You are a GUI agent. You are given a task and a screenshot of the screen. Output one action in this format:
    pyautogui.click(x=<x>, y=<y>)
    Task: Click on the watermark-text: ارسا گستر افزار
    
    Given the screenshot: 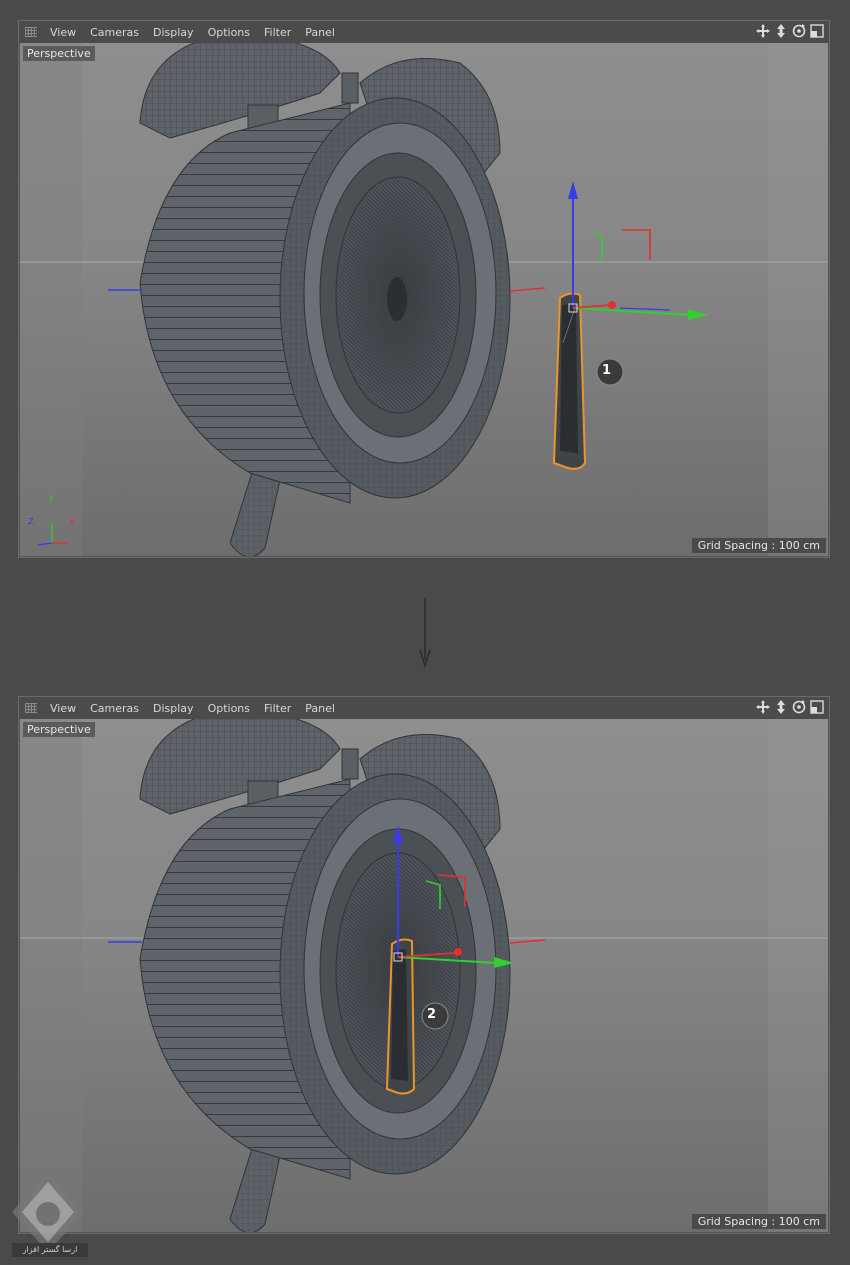 What is the action you would take?
    pyautogui.click(x=50, y=1250)
    